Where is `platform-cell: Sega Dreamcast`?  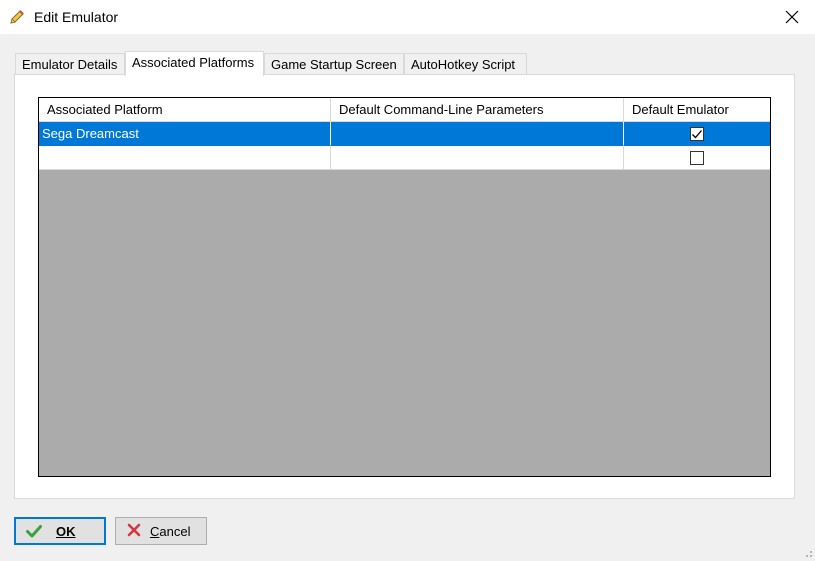
platform-cell: Sega Dreamcast is located at coordinates (185, 134).